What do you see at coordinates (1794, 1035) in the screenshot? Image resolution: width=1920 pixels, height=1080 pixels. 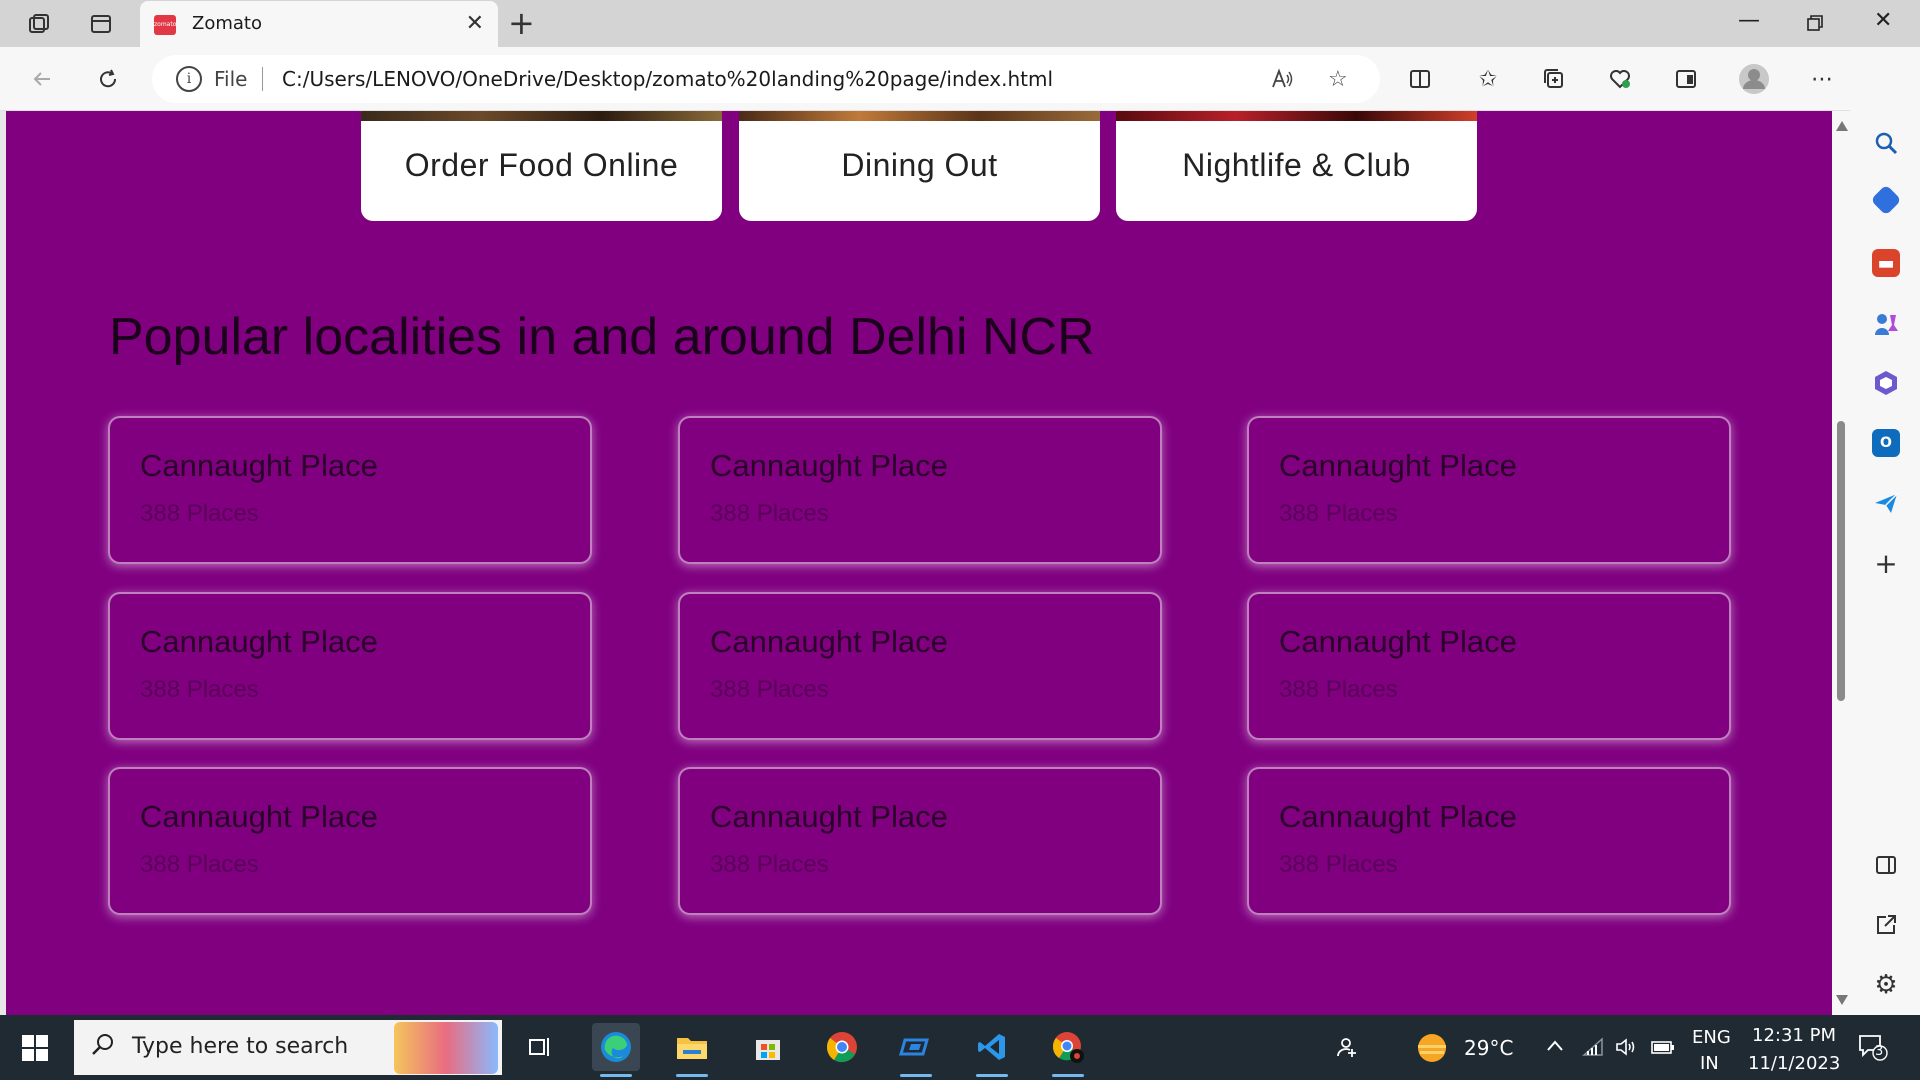 I see `clock-time: 12:31 PM` at bounding box center [1794, 1035].